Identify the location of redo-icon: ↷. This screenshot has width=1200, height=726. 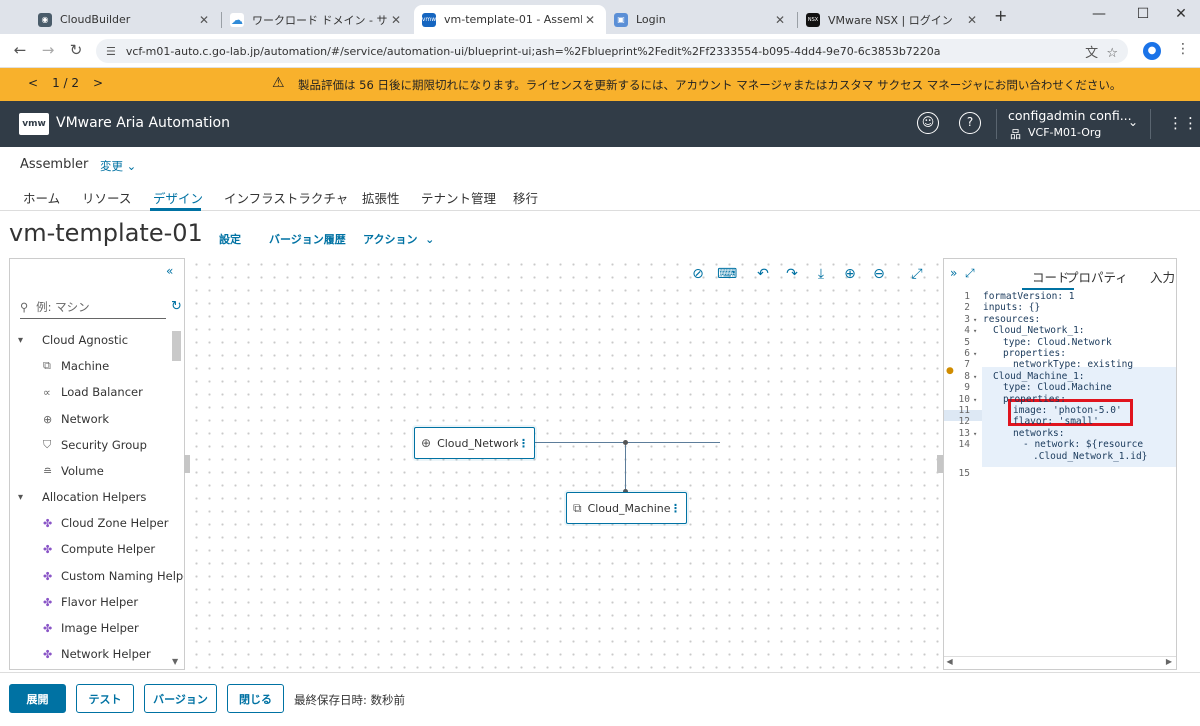
(792, 274).